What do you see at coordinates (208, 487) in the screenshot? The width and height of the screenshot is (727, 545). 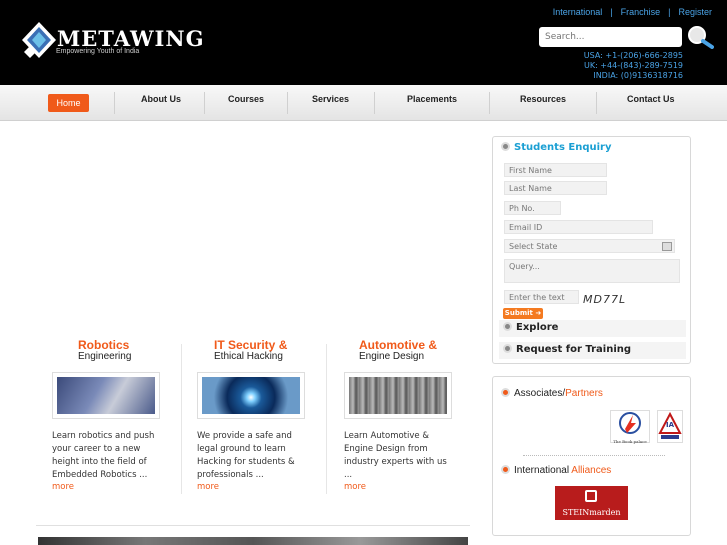 I see `it-security-more-link: more` at bounding box center [208, 487].